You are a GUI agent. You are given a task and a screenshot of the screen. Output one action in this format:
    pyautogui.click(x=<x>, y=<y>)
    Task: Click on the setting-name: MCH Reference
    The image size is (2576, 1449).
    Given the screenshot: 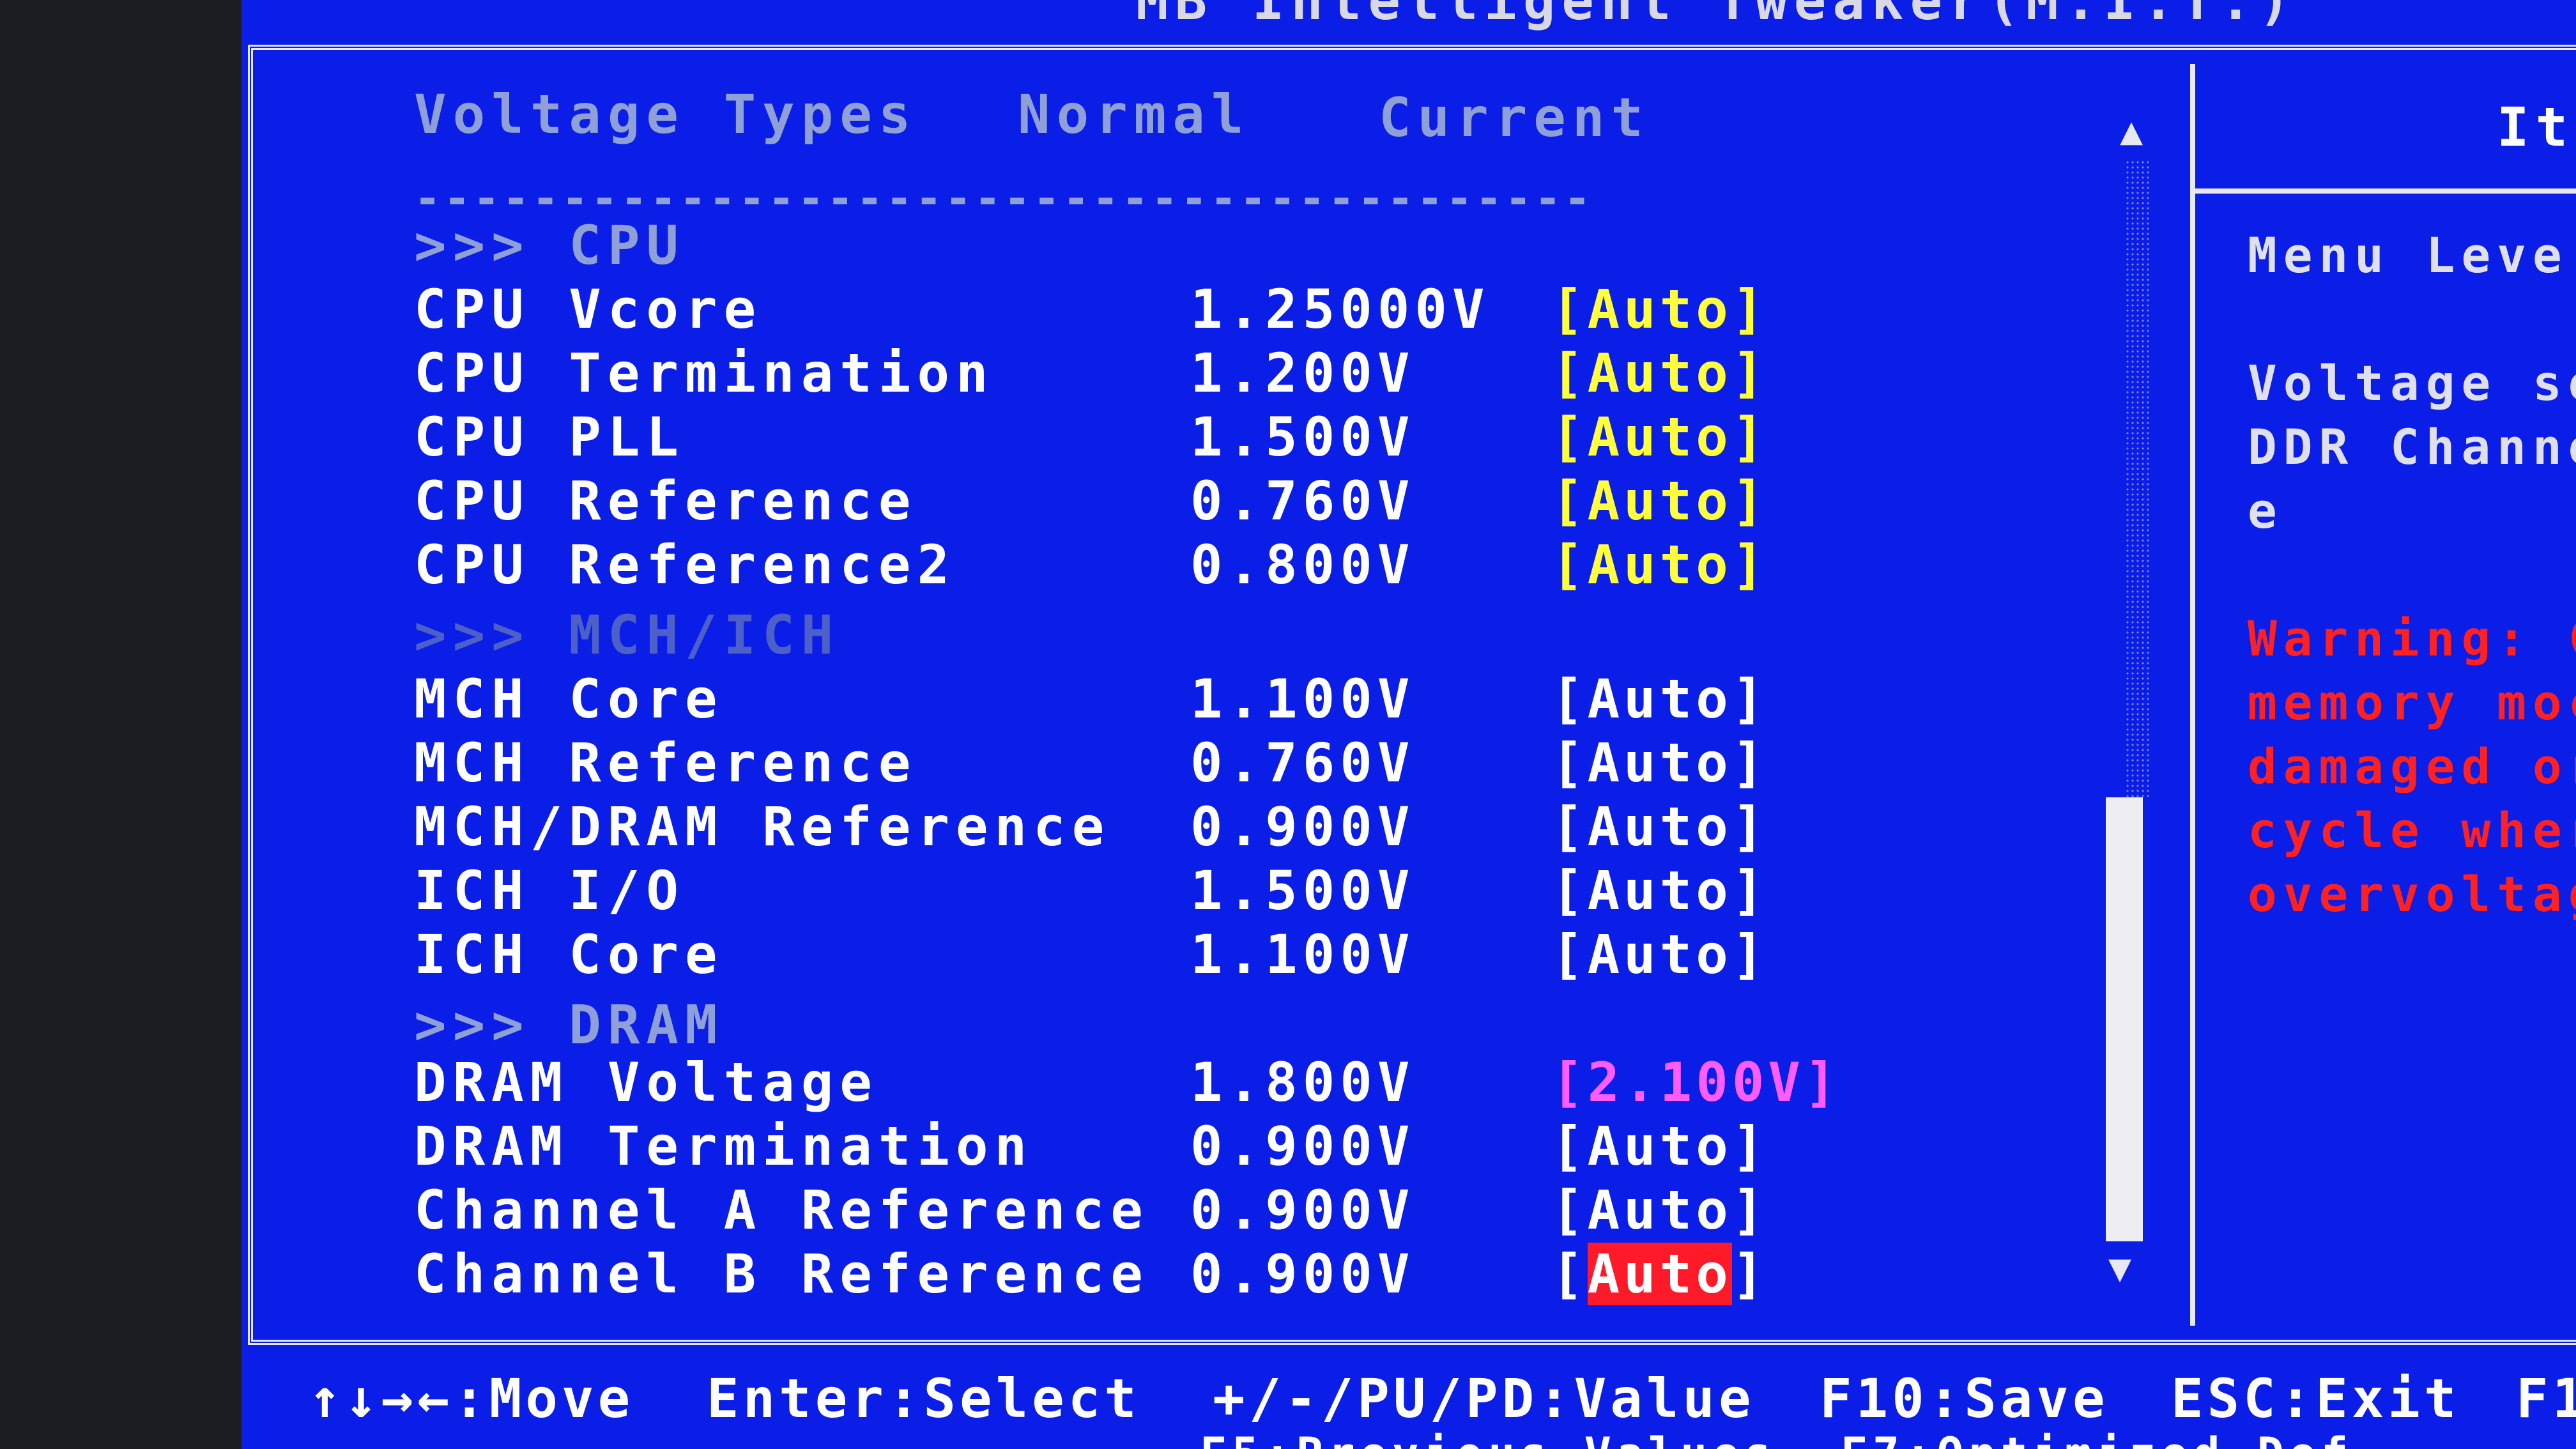 What is the action you would take?
    pyautogui.click(x=665, y=763)
    